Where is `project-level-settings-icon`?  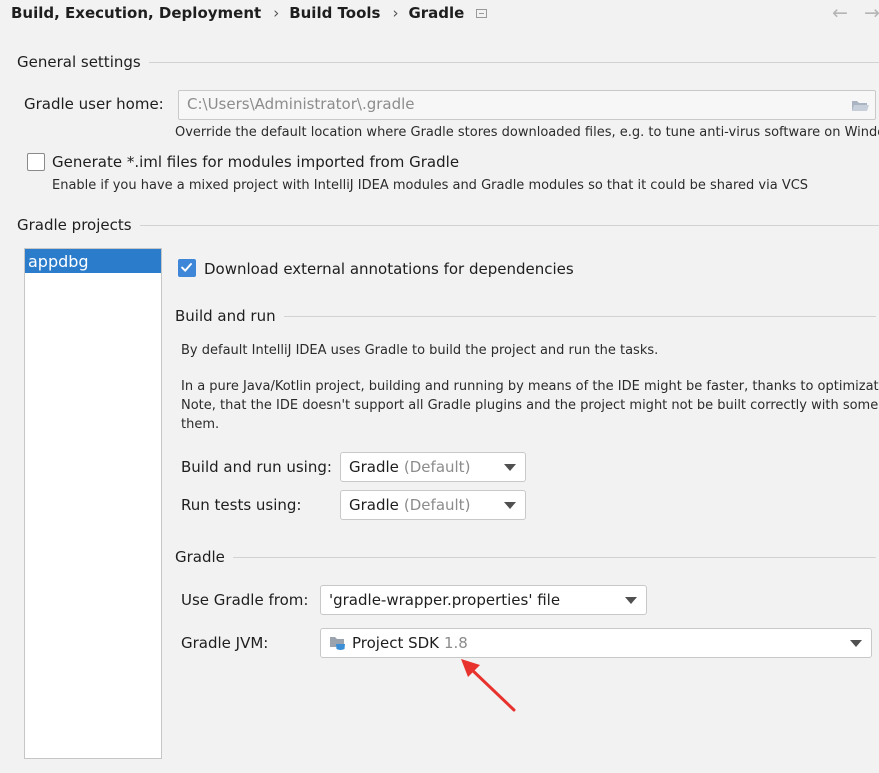 project-level-settings-icon is located at coordinates (482, 13).